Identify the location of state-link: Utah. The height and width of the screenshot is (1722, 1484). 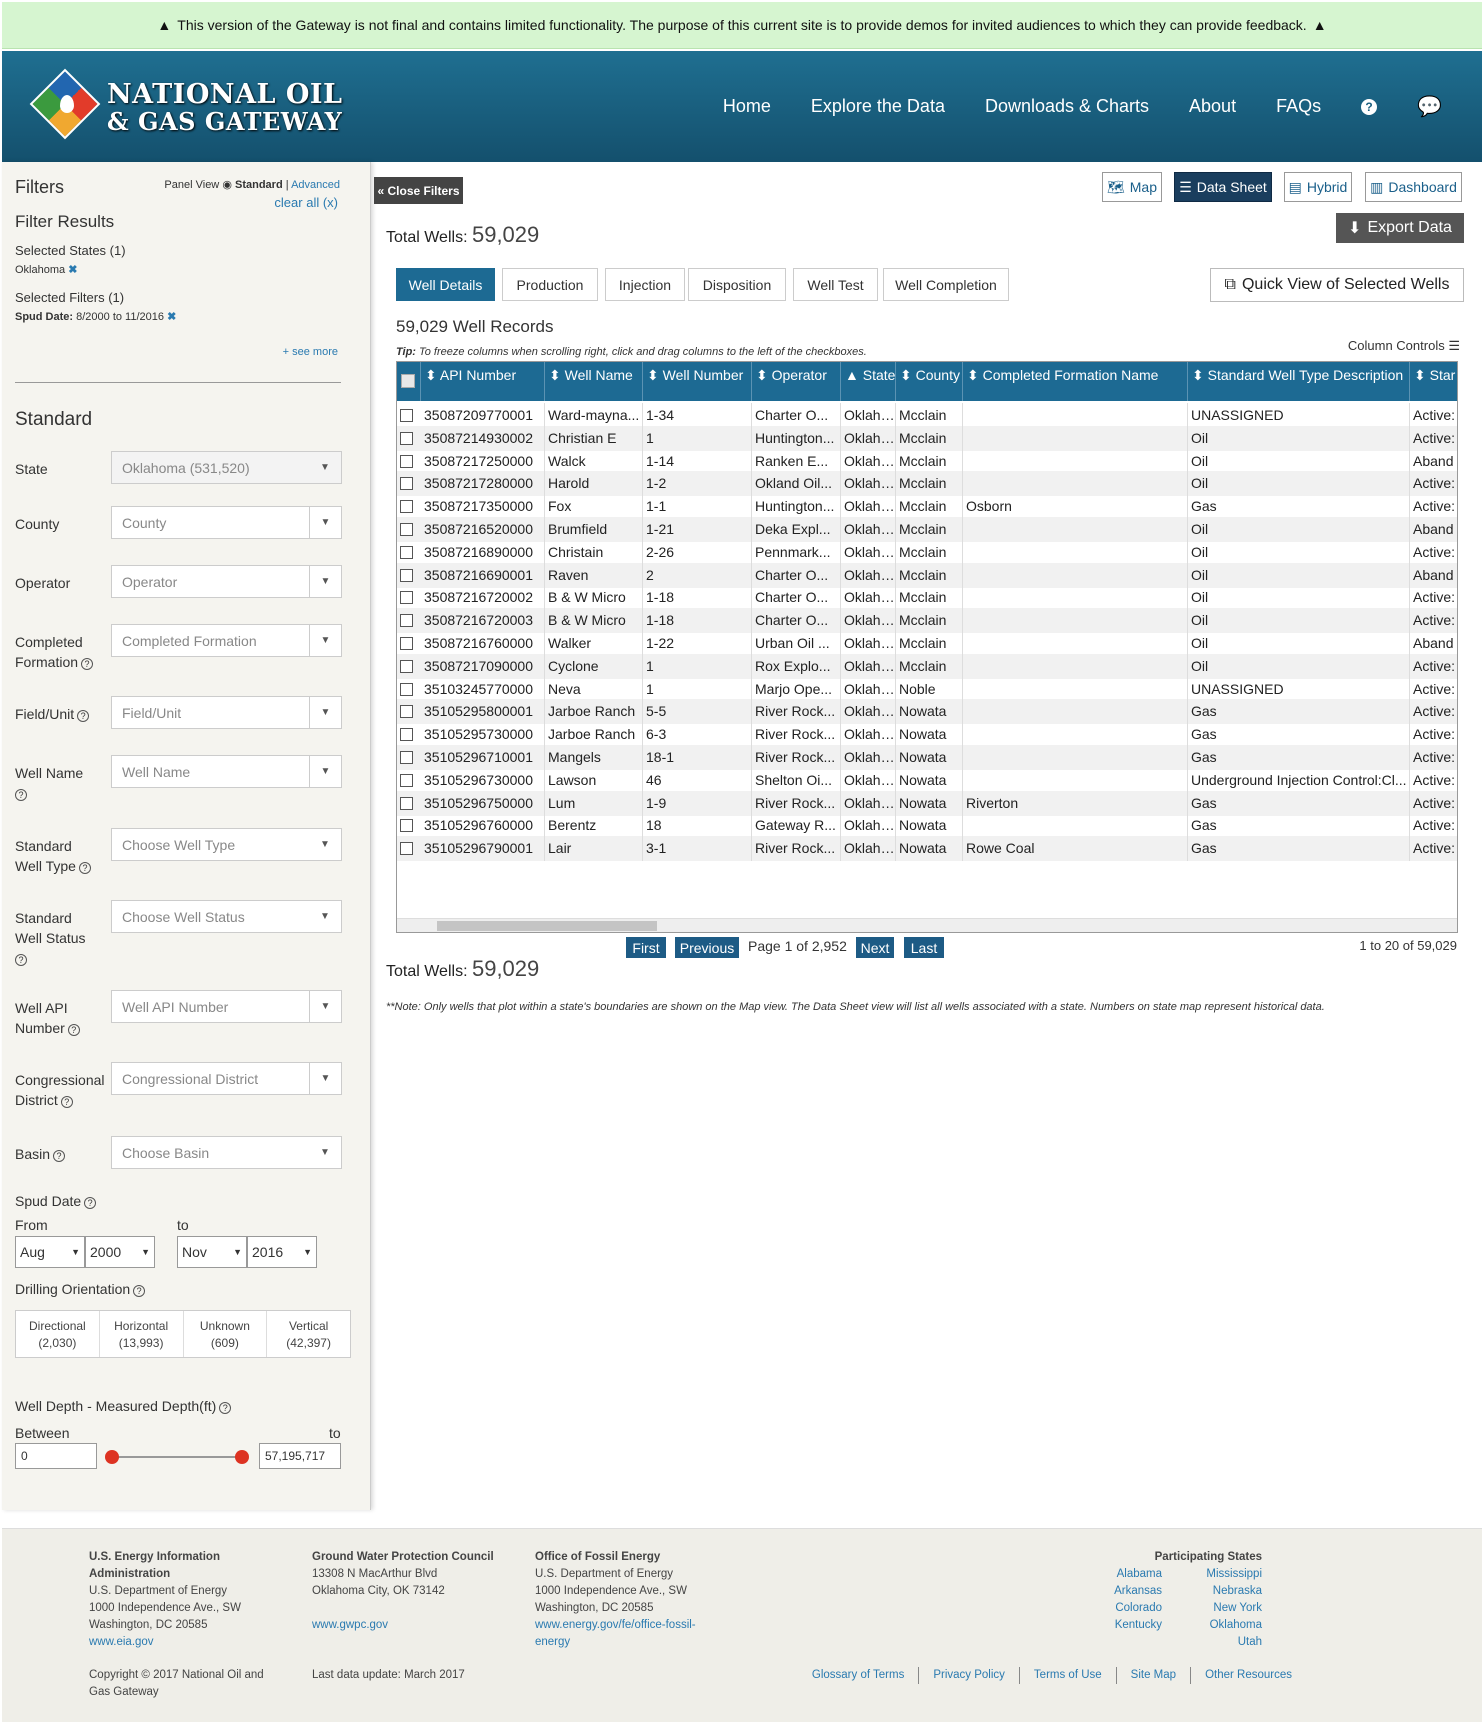
(1212, 1642).